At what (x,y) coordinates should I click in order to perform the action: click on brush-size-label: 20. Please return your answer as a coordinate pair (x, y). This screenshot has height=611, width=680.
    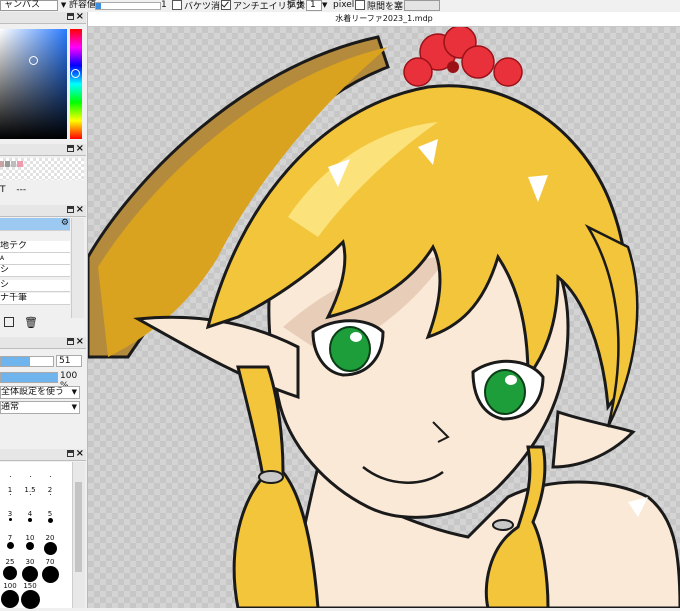
    Looking at the image, I should click on (50, 538).